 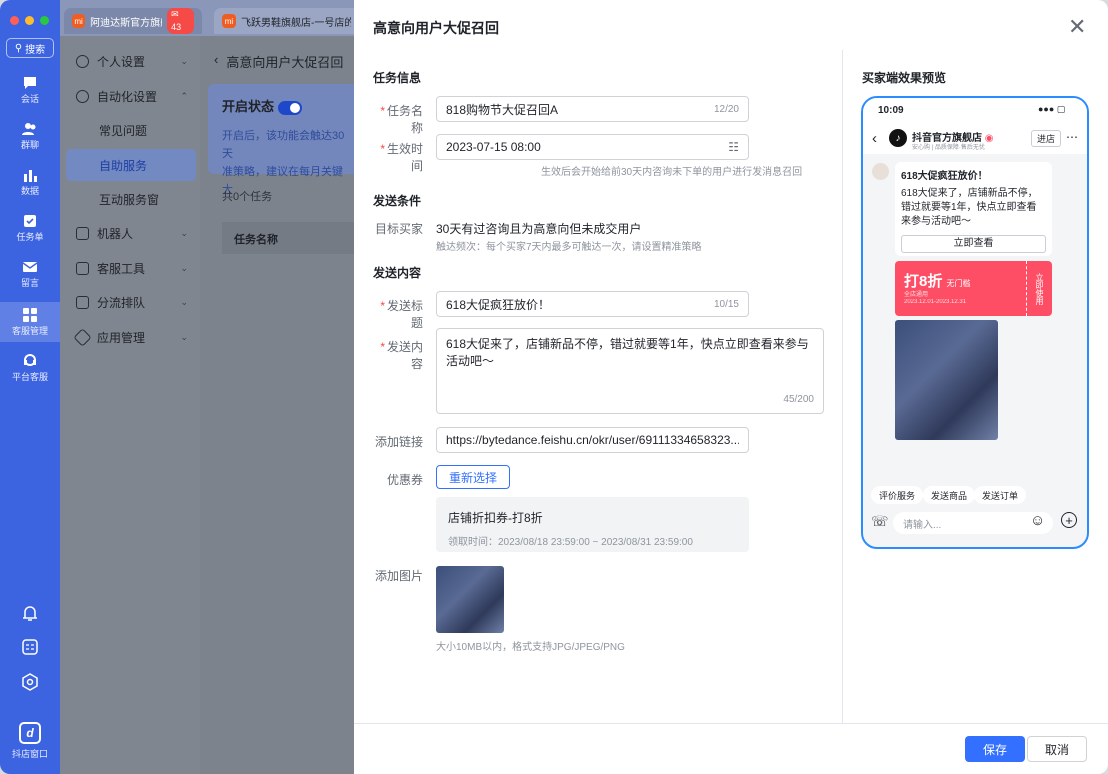 What do you see at coordinates (592, 304) in the screenshot?
I see `subject-input: 618大促疯狂放价！ 10/15` at bounding box center [592, 304].